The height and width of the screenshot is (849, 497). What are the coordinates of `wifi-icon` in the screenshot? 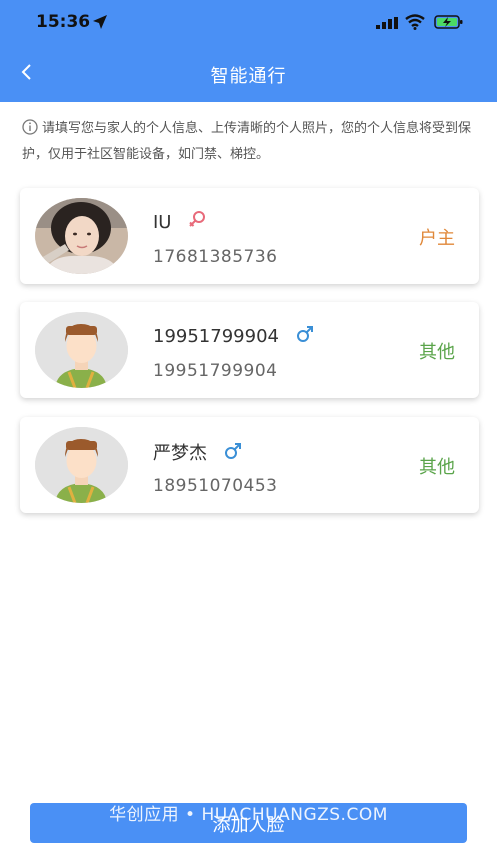 It's located at (415, 22).